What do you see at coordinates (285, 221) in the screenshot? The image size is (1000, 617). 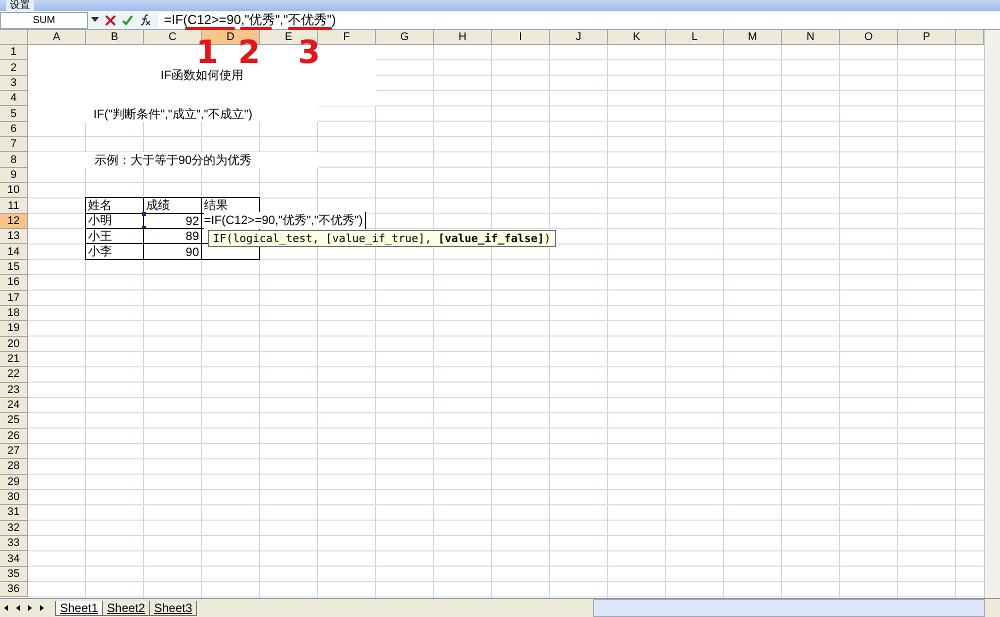 I see `cell-editor: =IF(C12>=90,"优秀","不优秀")` at bounding box center [285, 221].